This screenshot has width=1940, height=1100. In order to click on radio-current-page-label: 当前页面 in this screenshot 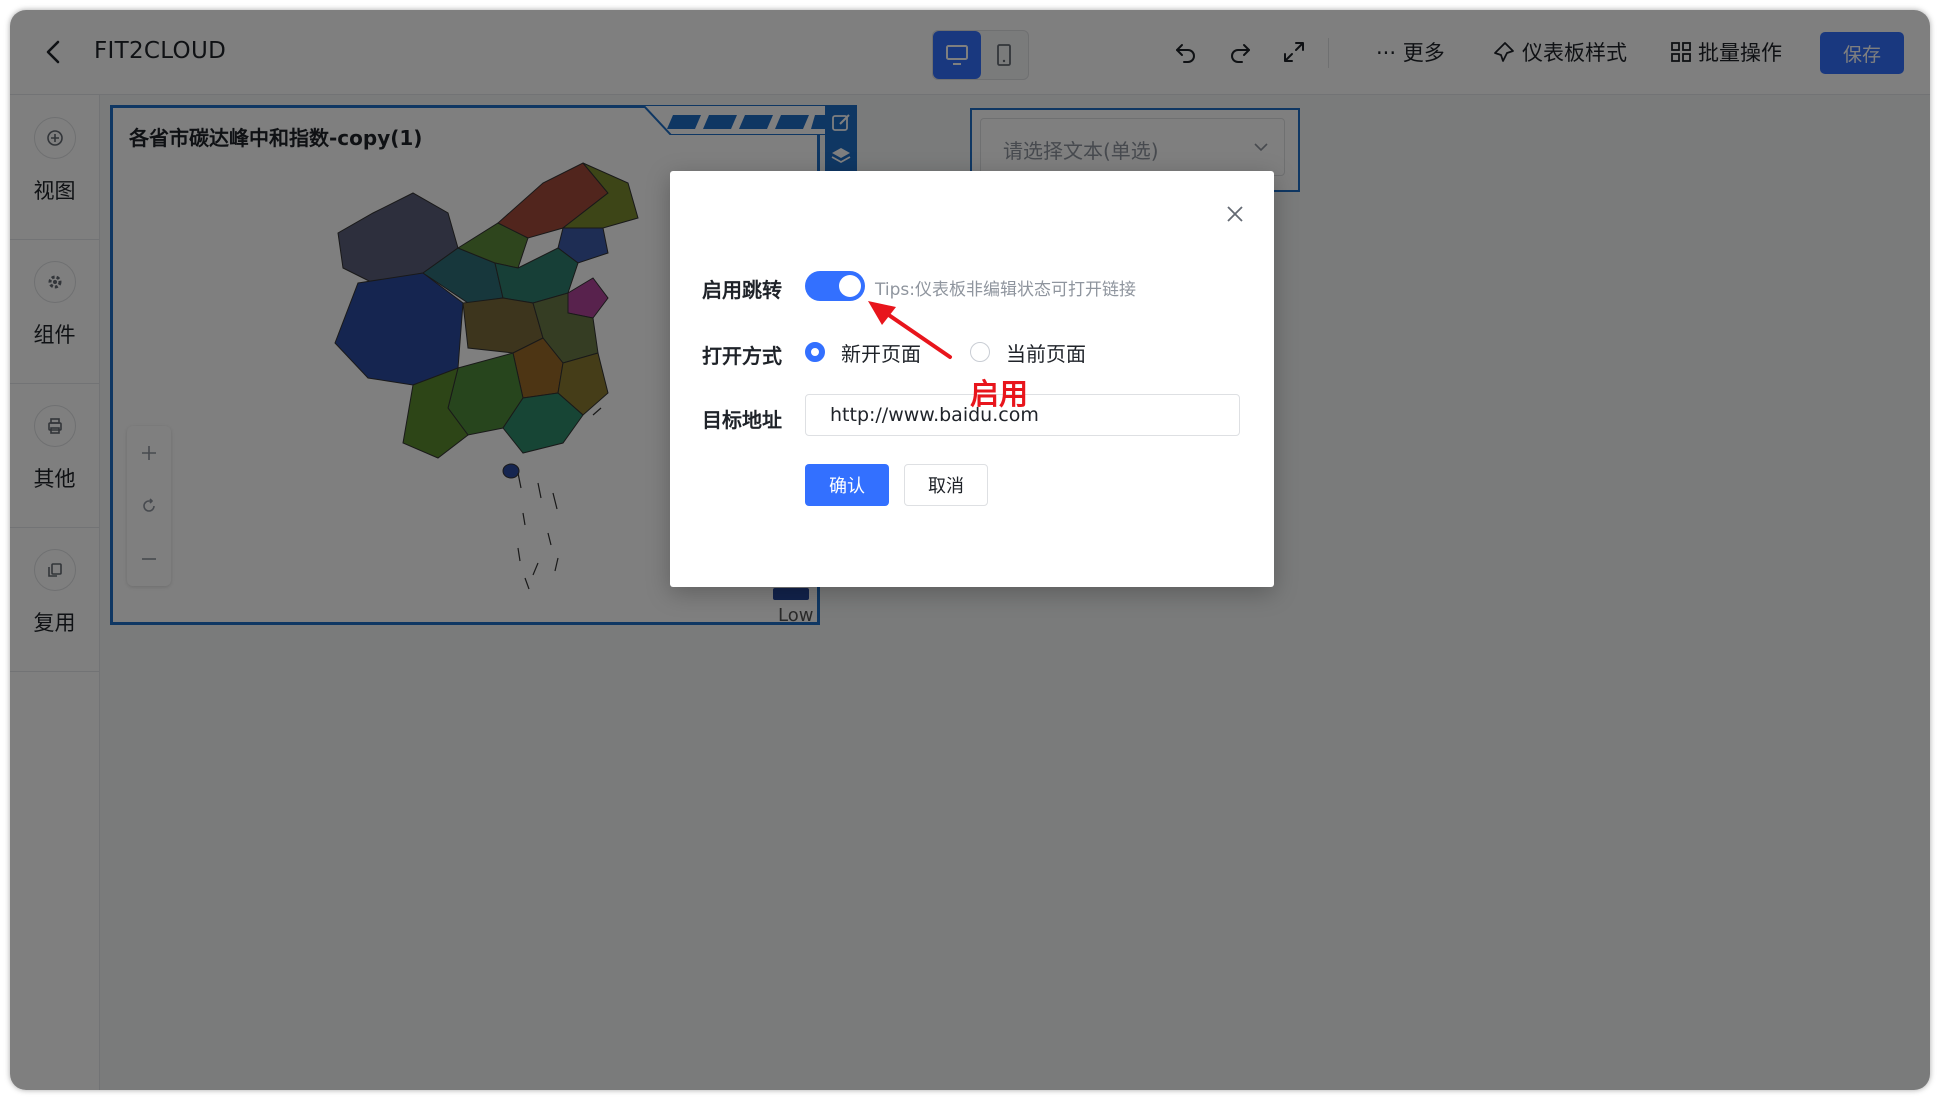, I will do `click(1046, 352)`.